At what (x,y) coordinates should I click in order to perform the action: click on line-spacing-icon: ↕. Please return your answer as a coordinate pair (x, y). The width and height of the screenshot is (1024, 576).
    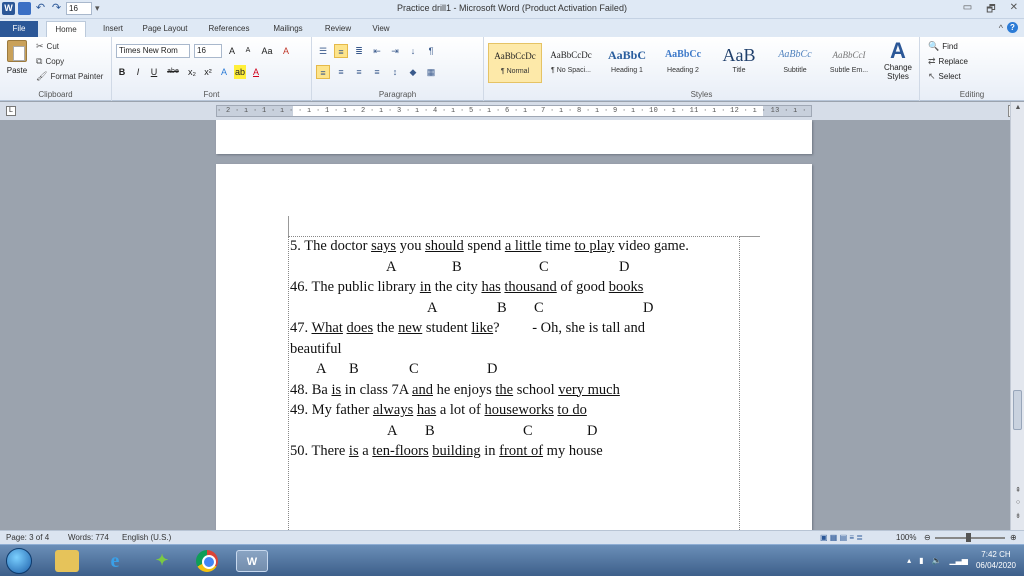
    Looking at the image, I should click on (395, 72).